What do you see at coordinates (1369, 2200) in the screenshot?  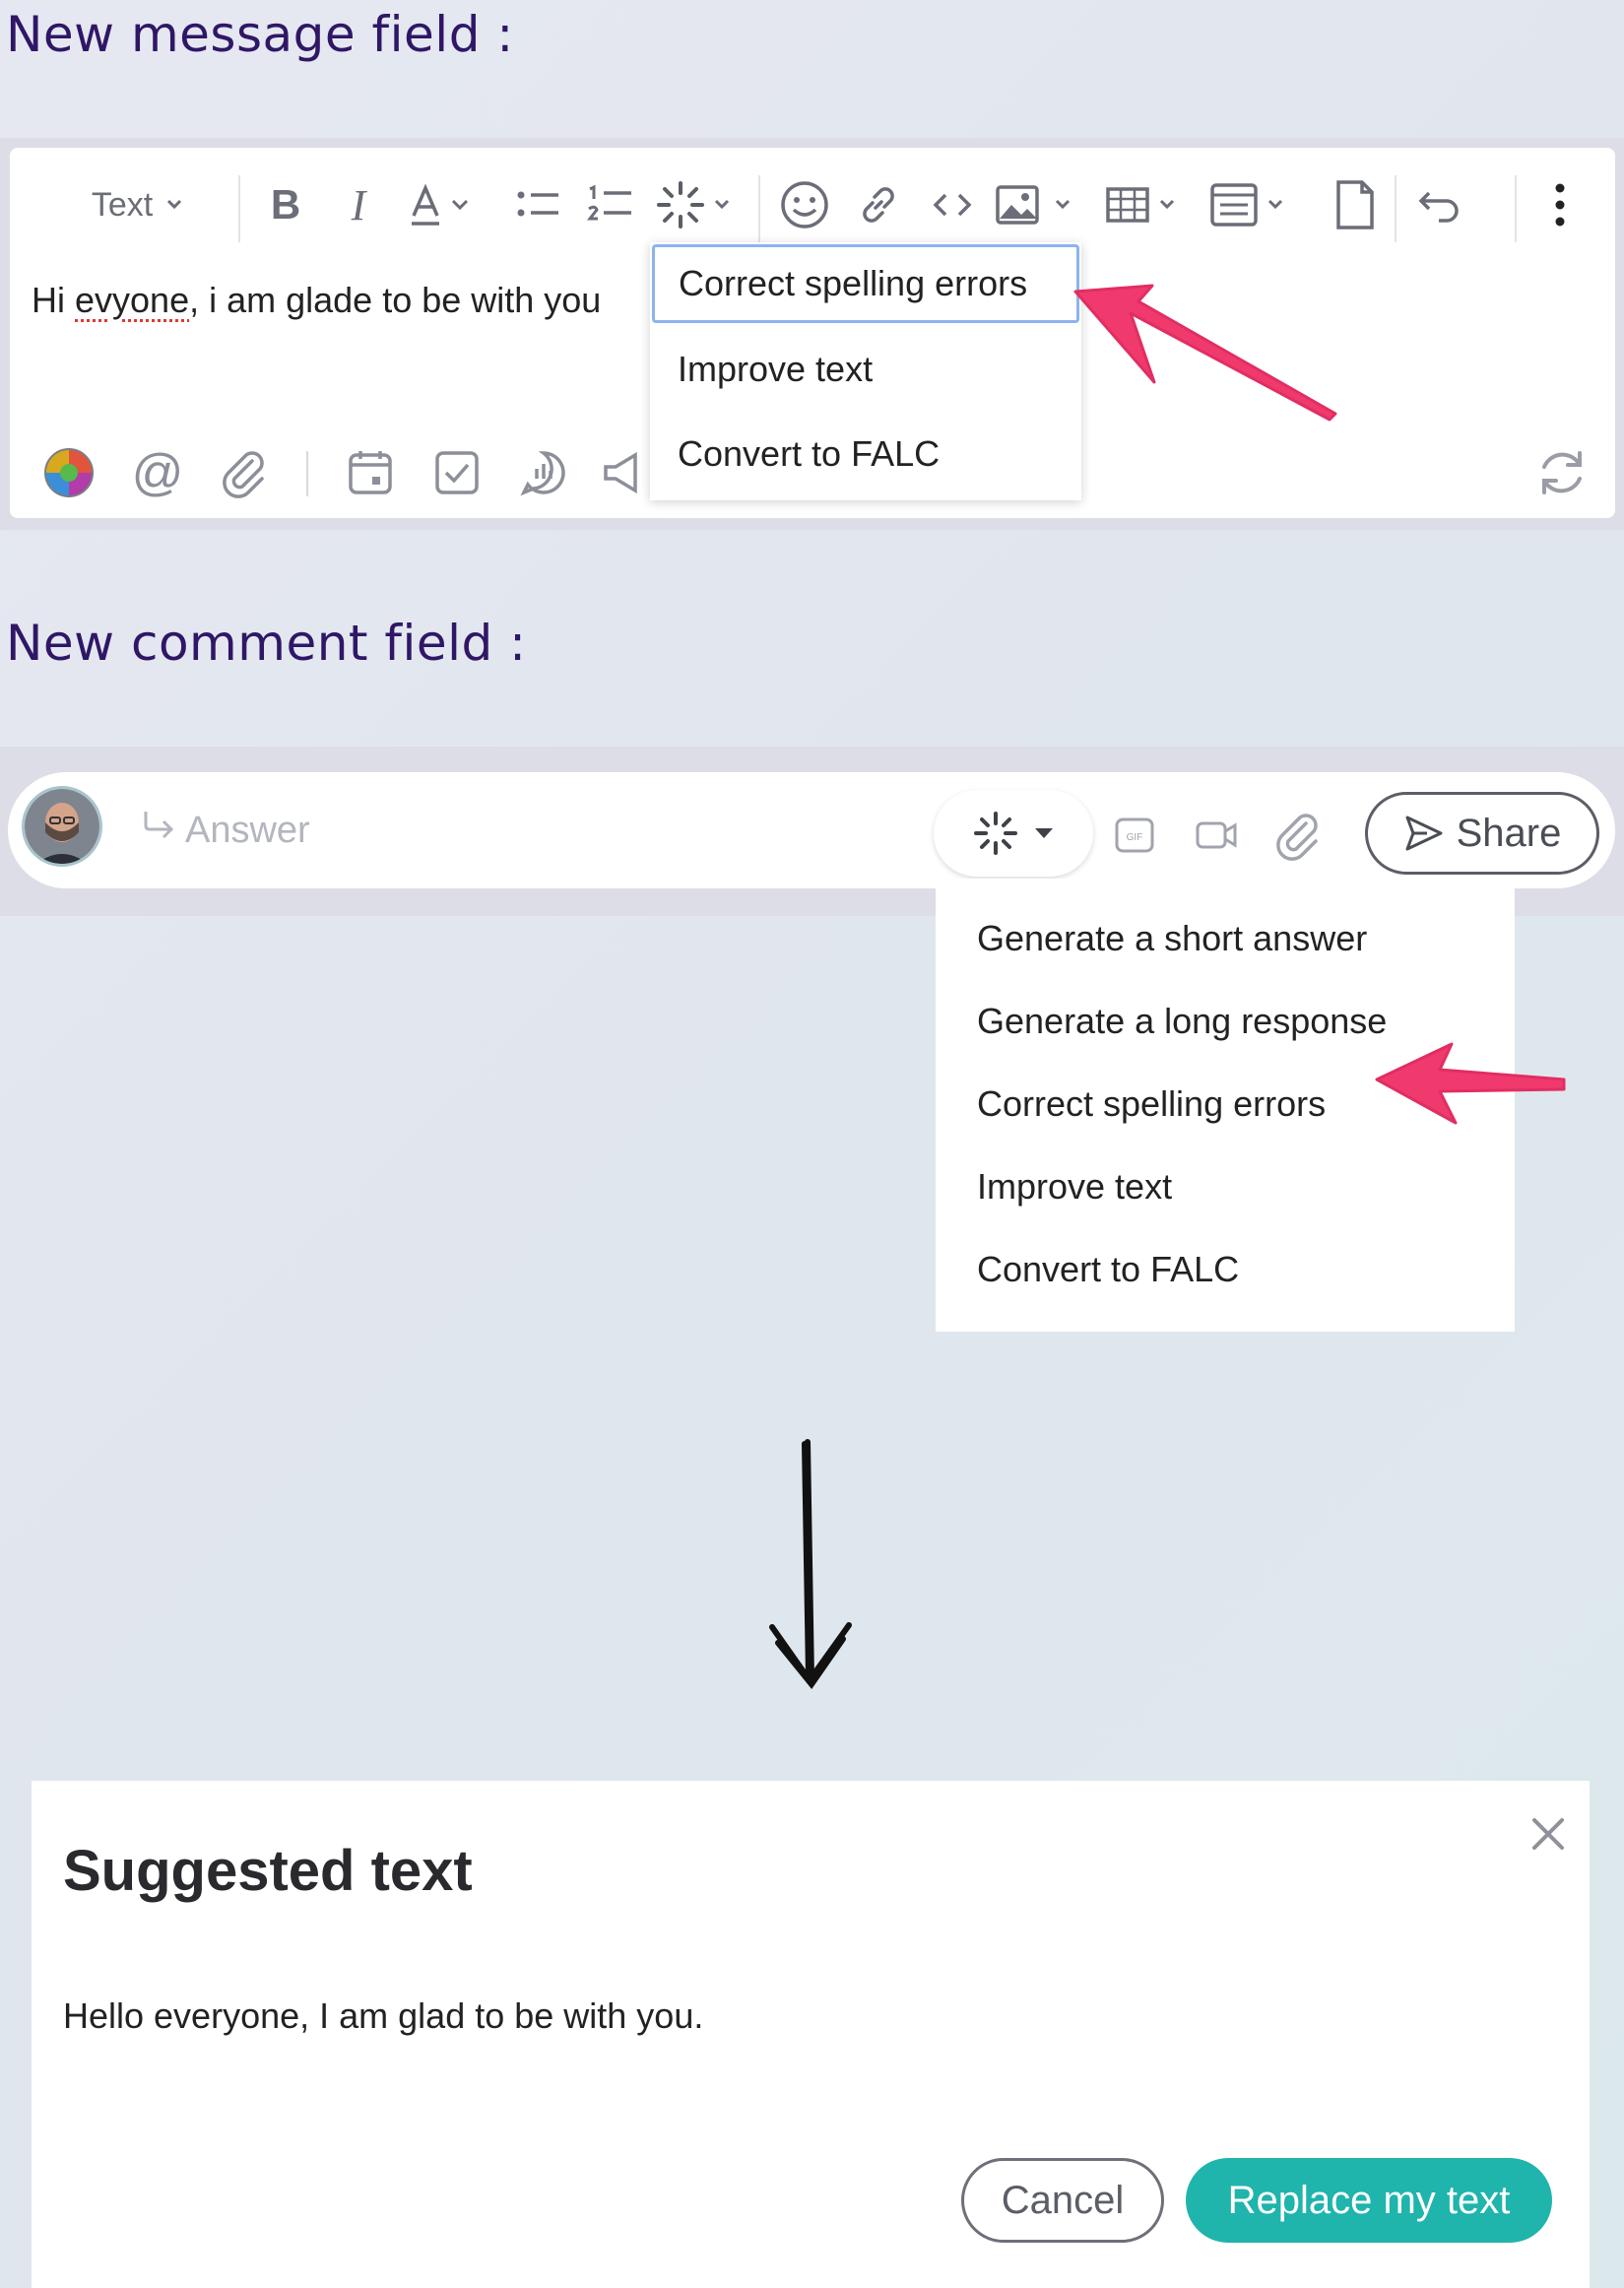 I see `replace-text-button: Replace my text` at bounding box center [1369, 2200].